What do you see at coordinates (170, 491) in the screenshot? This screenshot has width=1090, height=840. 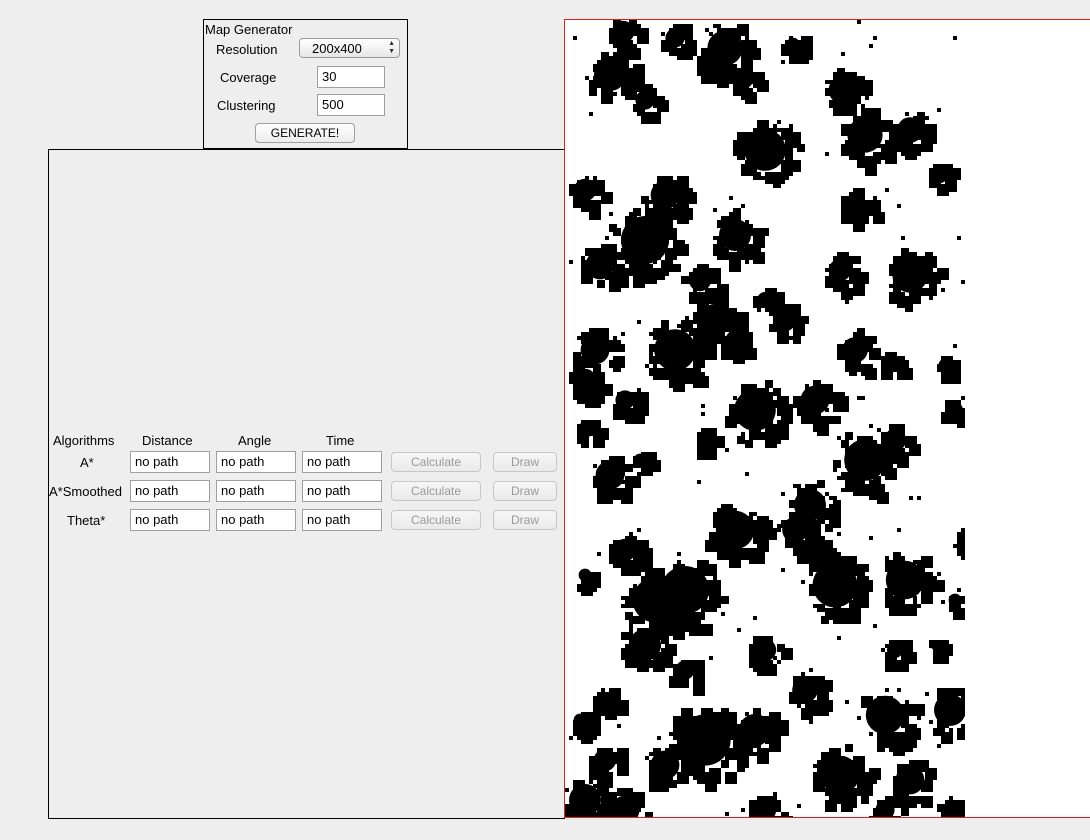 I see `astar-smoothed-distance-field: no path` at bounding box center [170, 491].